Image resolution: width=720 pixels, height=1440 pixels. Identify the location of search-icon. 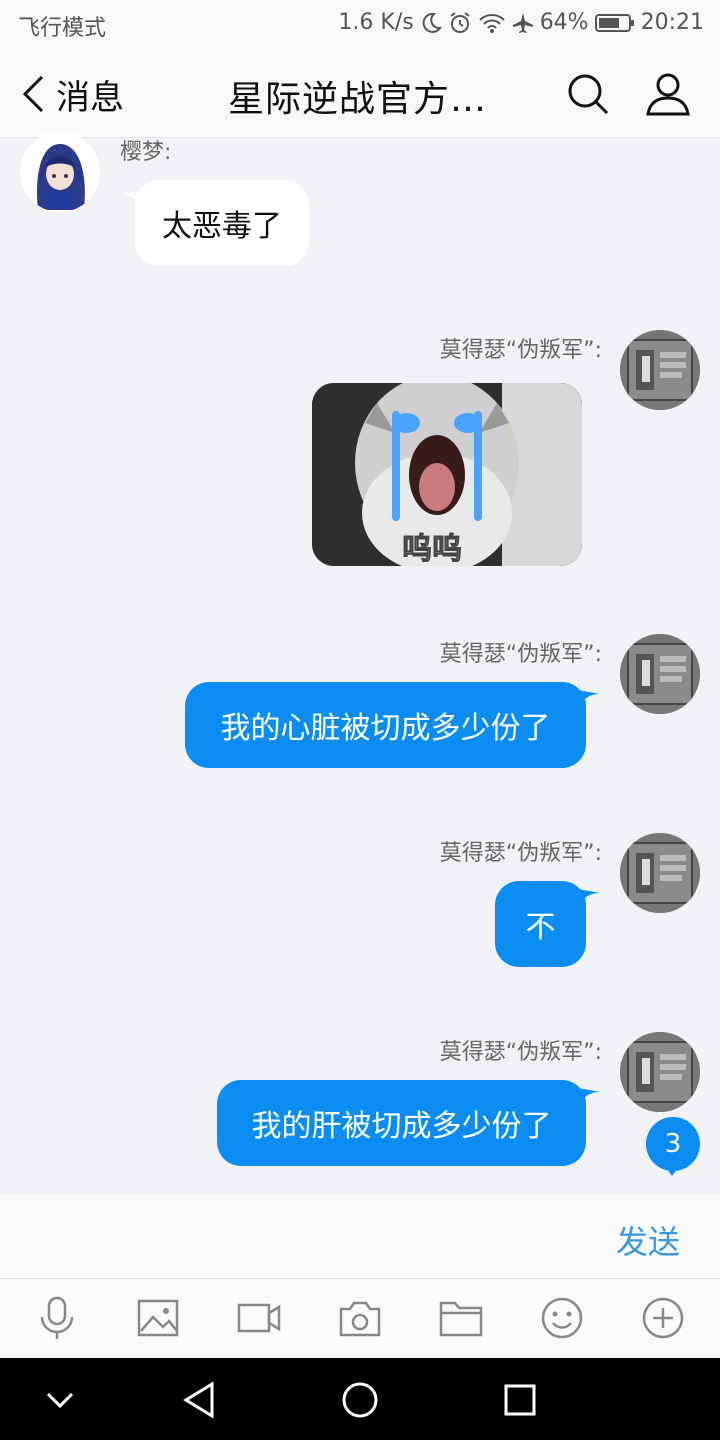
(588, 94).